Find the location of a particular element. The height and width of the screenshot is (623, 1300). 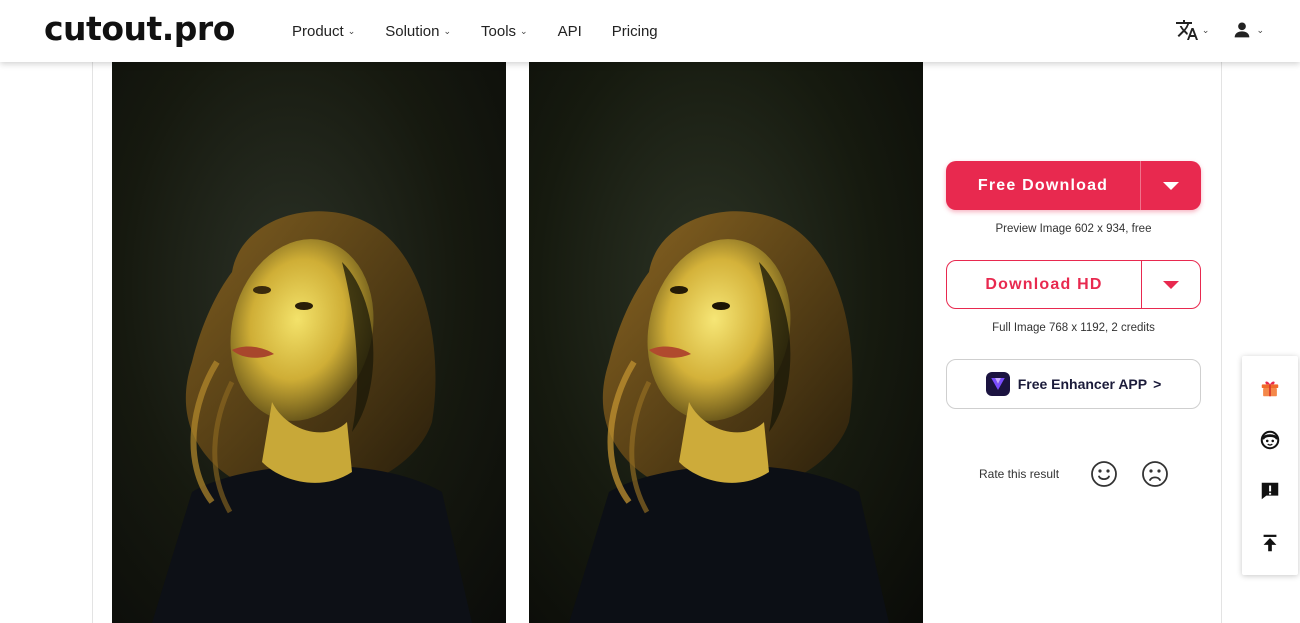

back-to-top-icon is located at coordinates (1270, 543).